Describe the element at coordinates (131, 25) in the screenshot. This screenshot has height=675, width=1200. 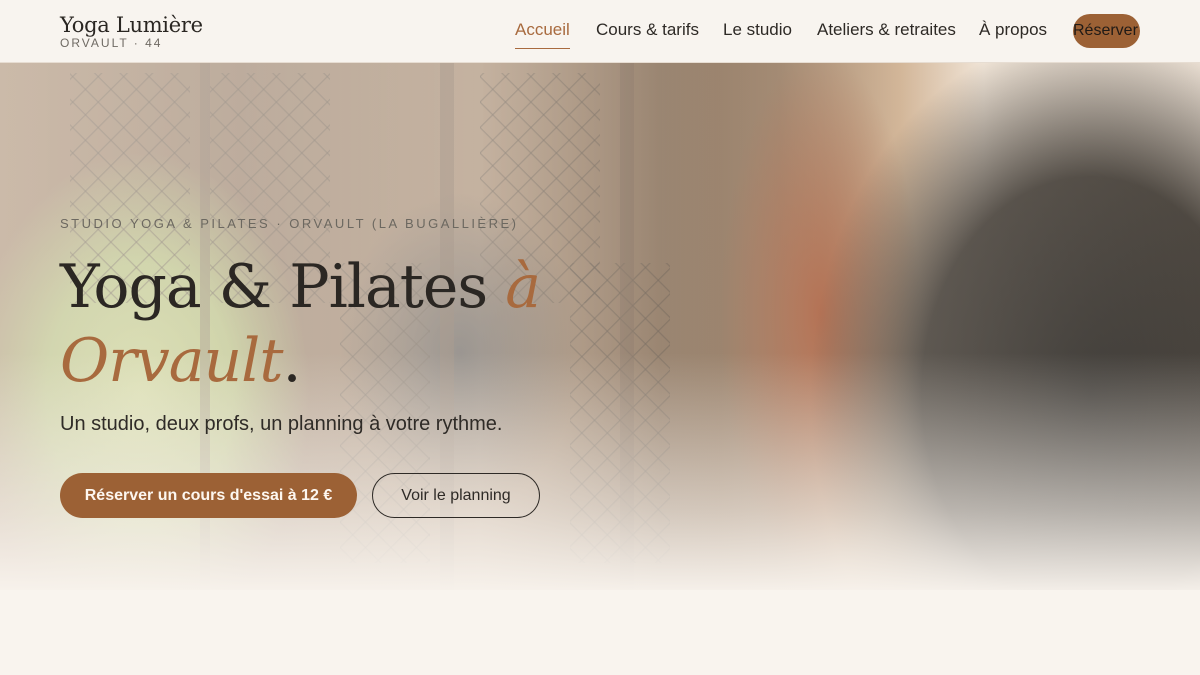
I see `brand-name: Yoga Lumière` at that location.